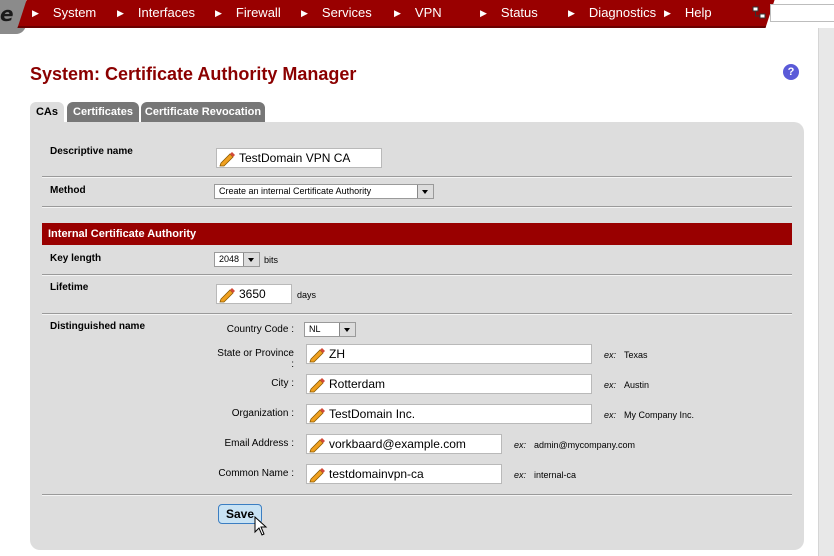 This screenshot has height=556, width=834. I want to click on city-label: City :, so click(282, 383).